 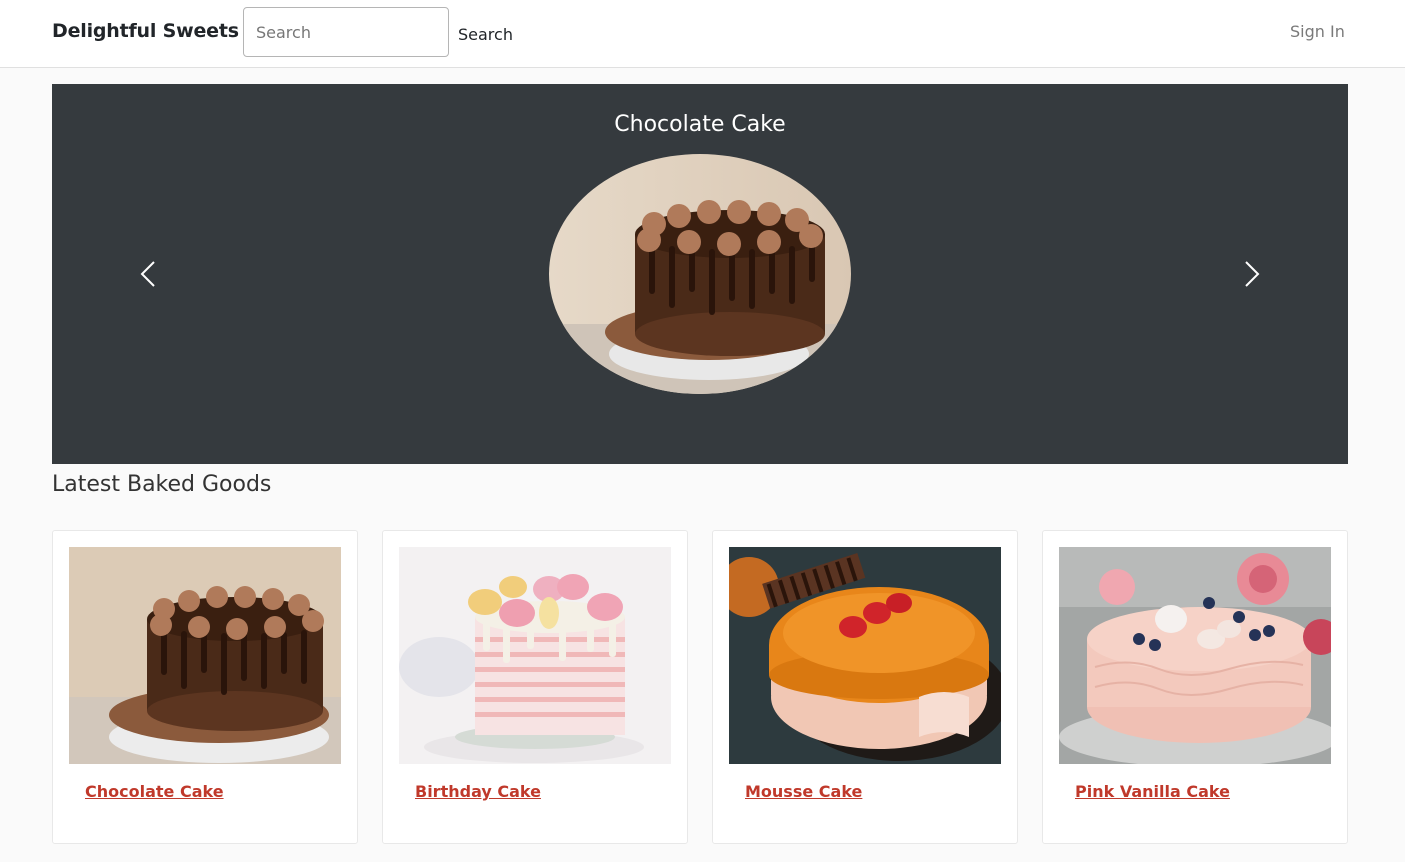 I want to click on product-link: Chocolate Cake, so click(x=154, y=791).